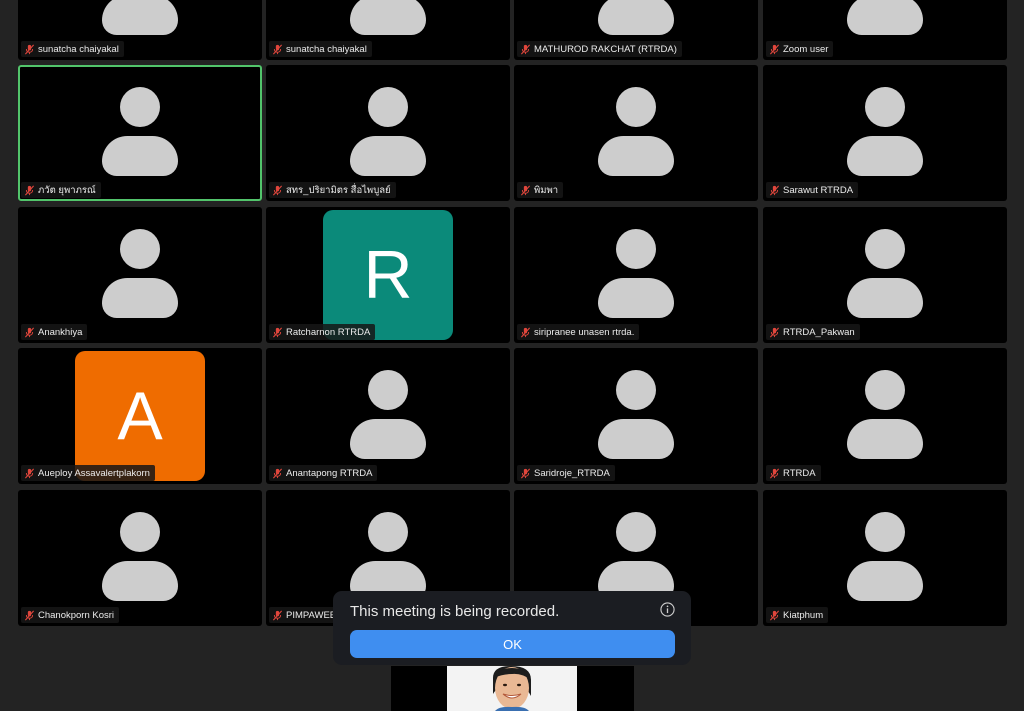 Image resolution: width=1024 pixels, height=711 pixels. Describe the element at coordinates (667, 609) in the screenshot. I see `info-icon` at that location.